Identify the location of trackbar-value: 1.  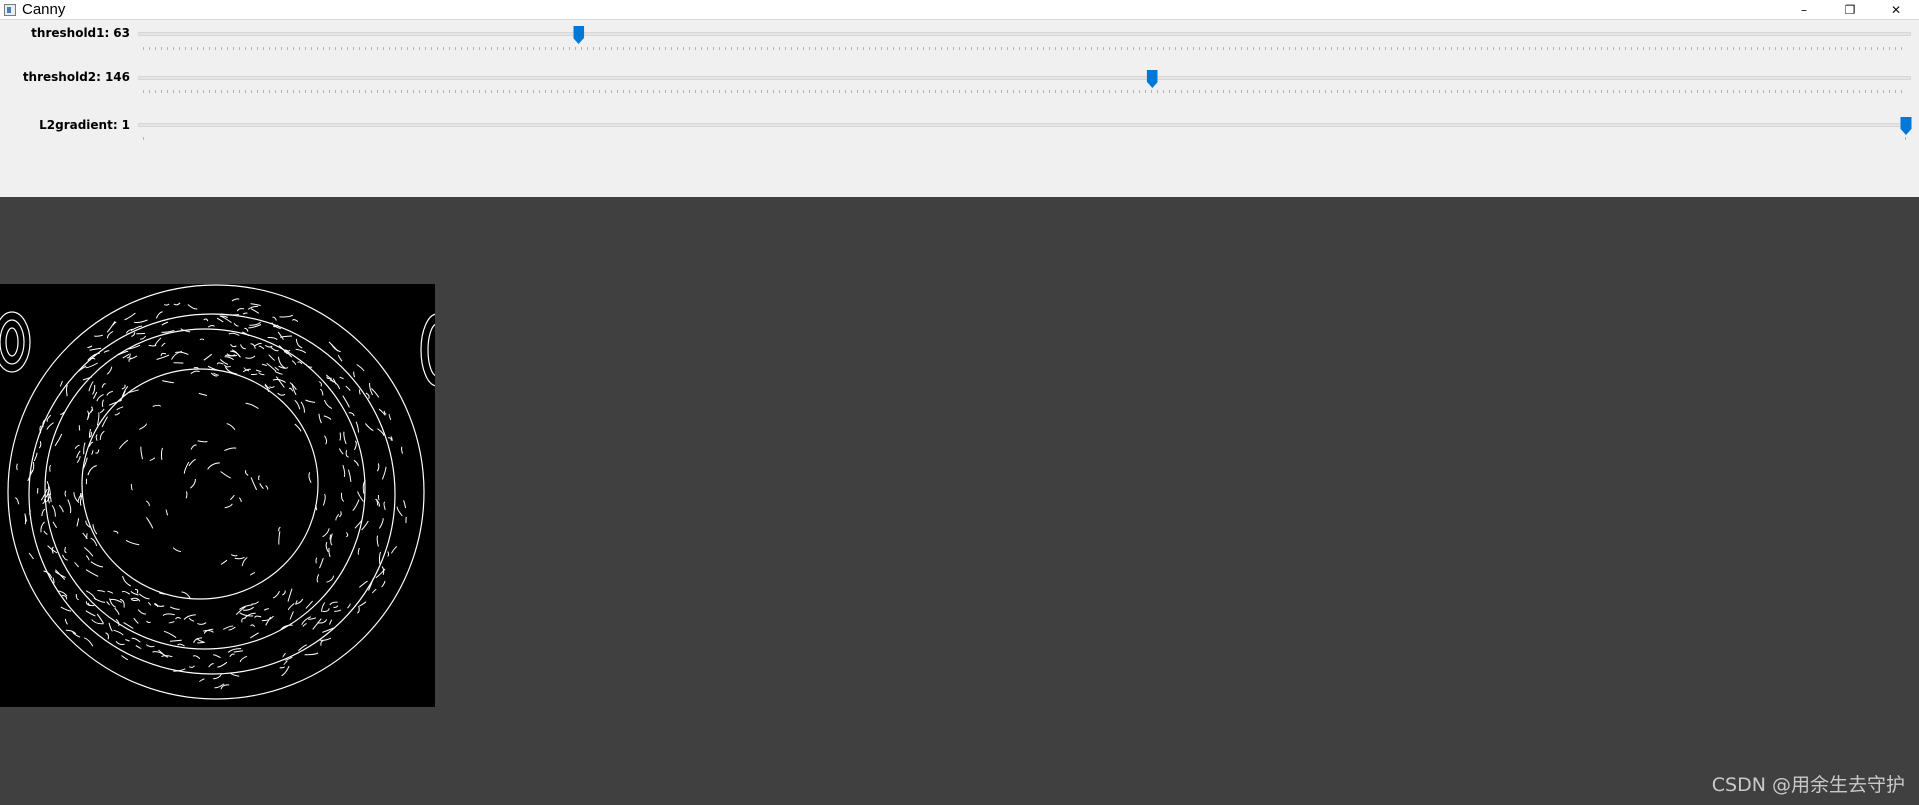
(125, 125).